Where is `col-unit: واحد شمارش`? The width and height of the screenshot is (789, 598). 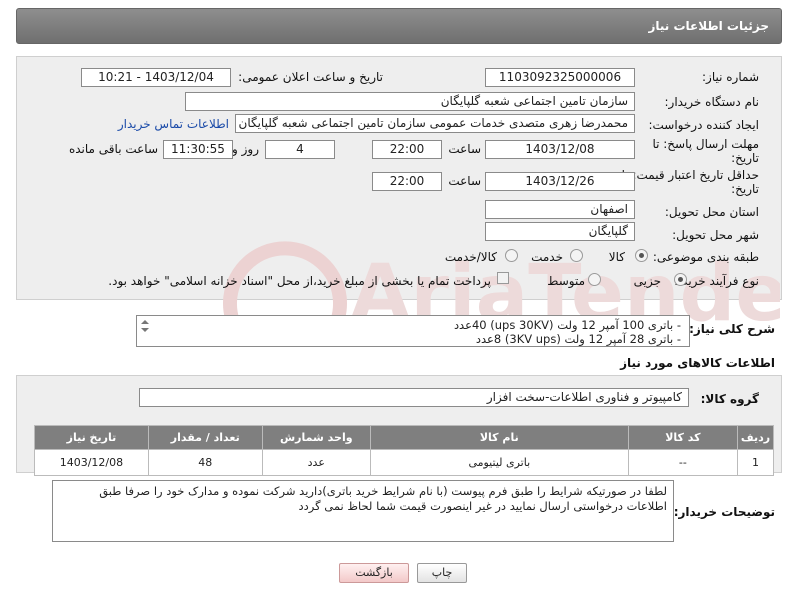
col-unit: واحد شمارش is located at coordinates (316, 437).